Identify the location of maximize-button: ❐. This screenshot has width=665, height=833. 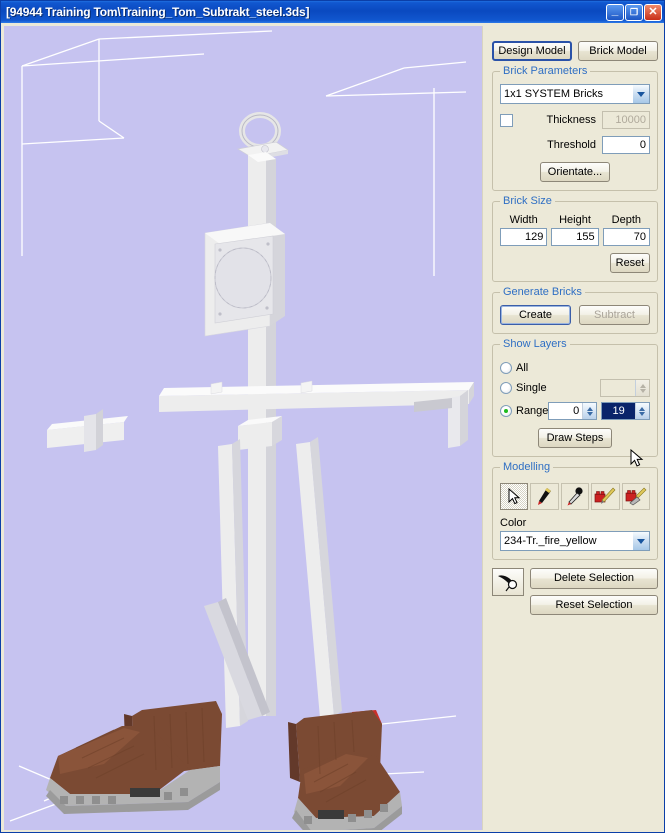
(634, 12).